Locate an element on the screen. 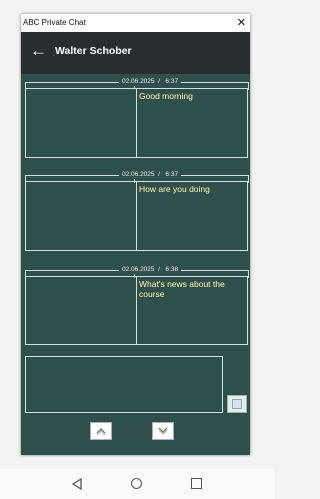 This screenshot has height=499, width=320. back-triangle-icon is located at coordinates (77, 484).